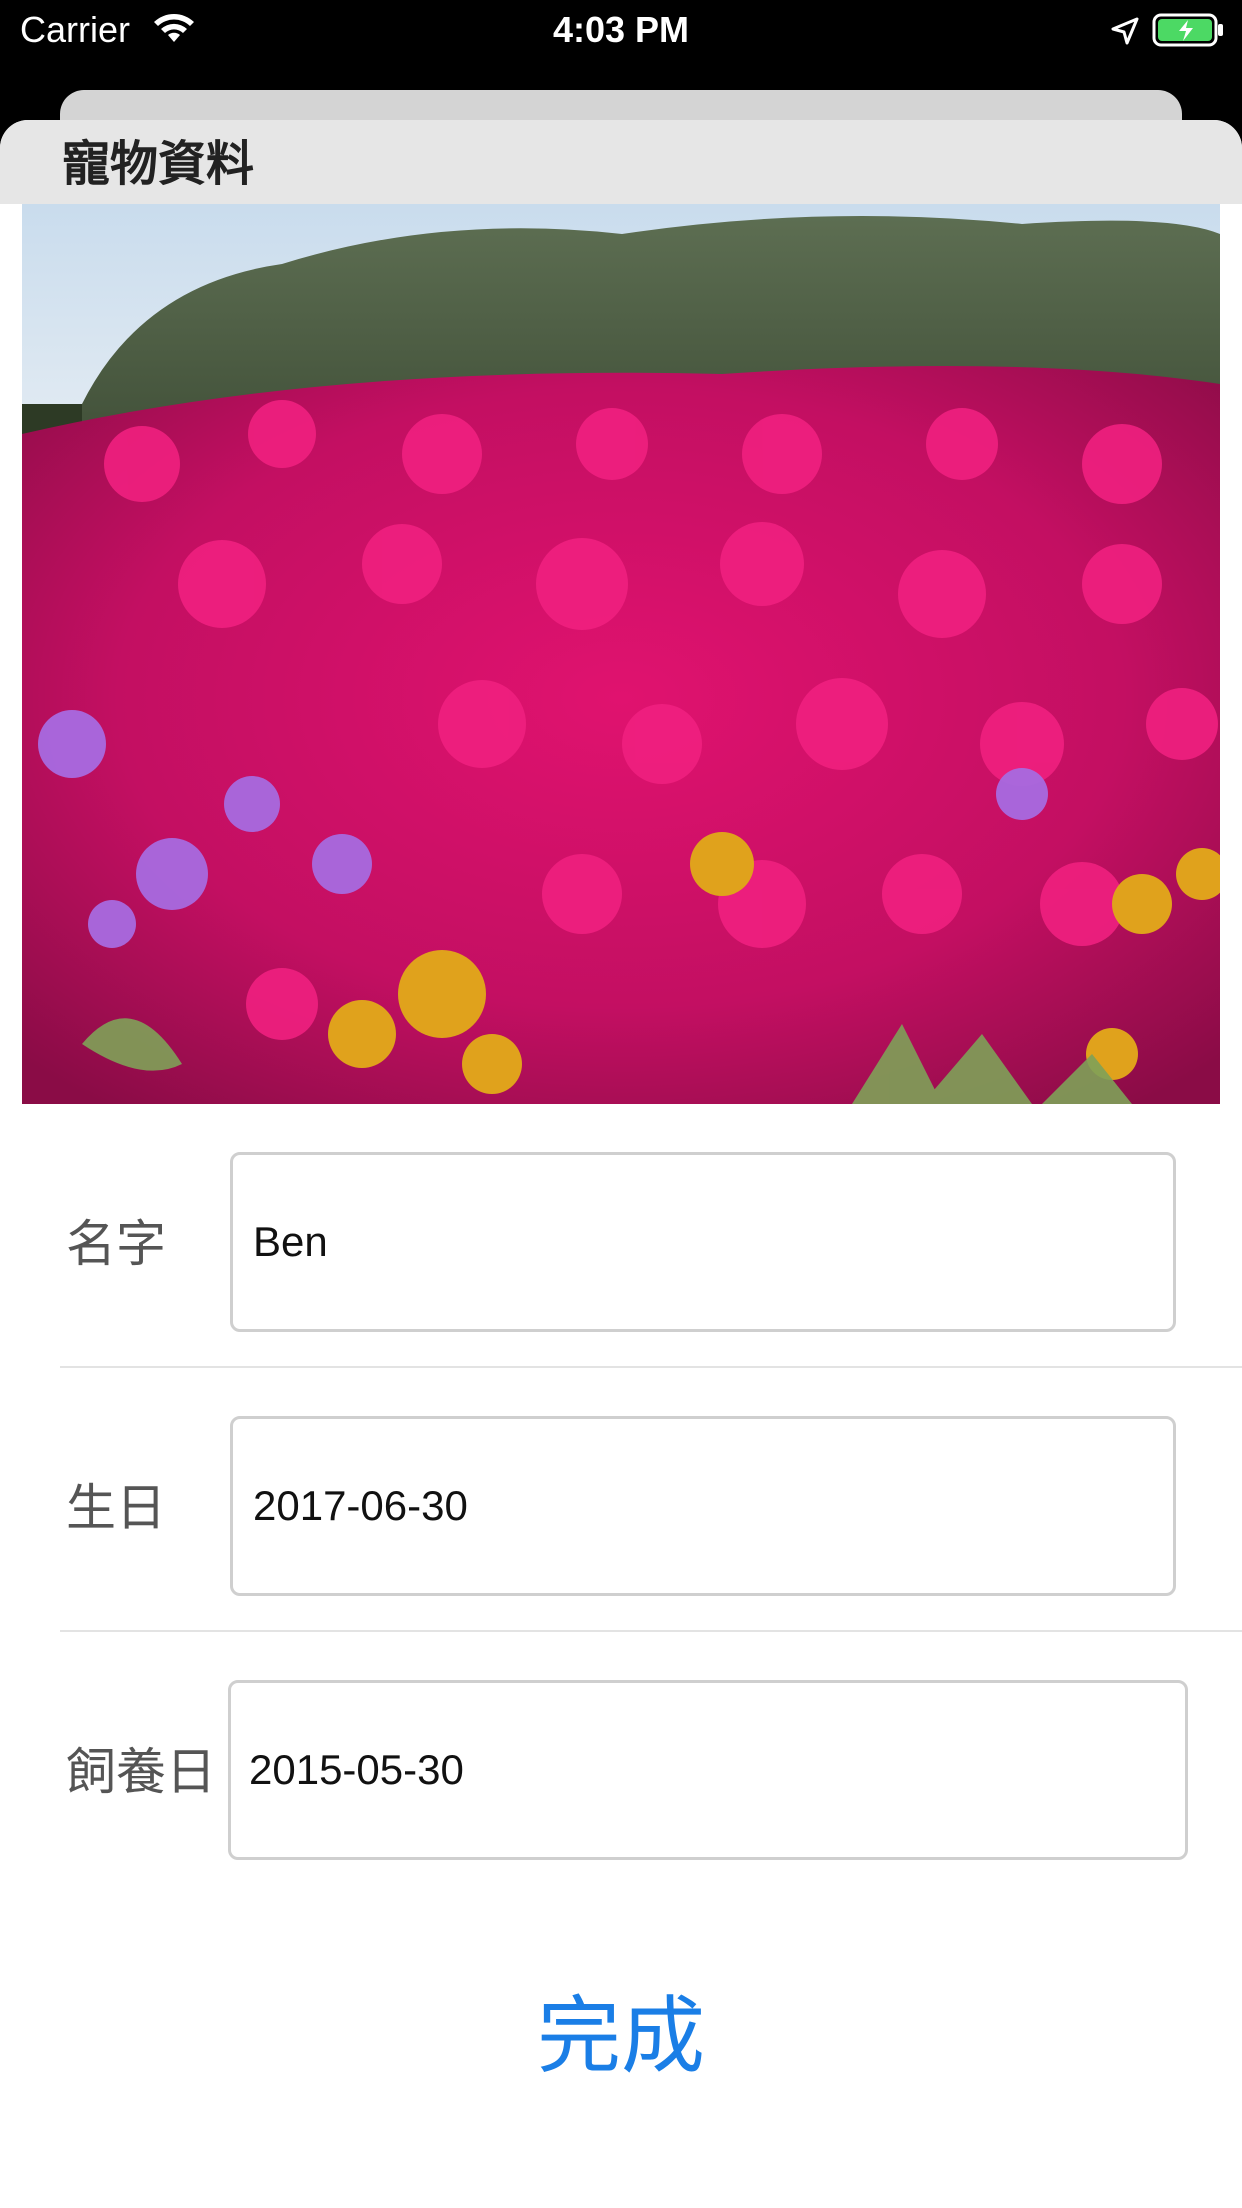 This screenshot has height=2208, width=1242. Describe the element at coordinates (708, 1770) in the screenshot. I see `adoption-date-field: 2015-05-30` at that location.